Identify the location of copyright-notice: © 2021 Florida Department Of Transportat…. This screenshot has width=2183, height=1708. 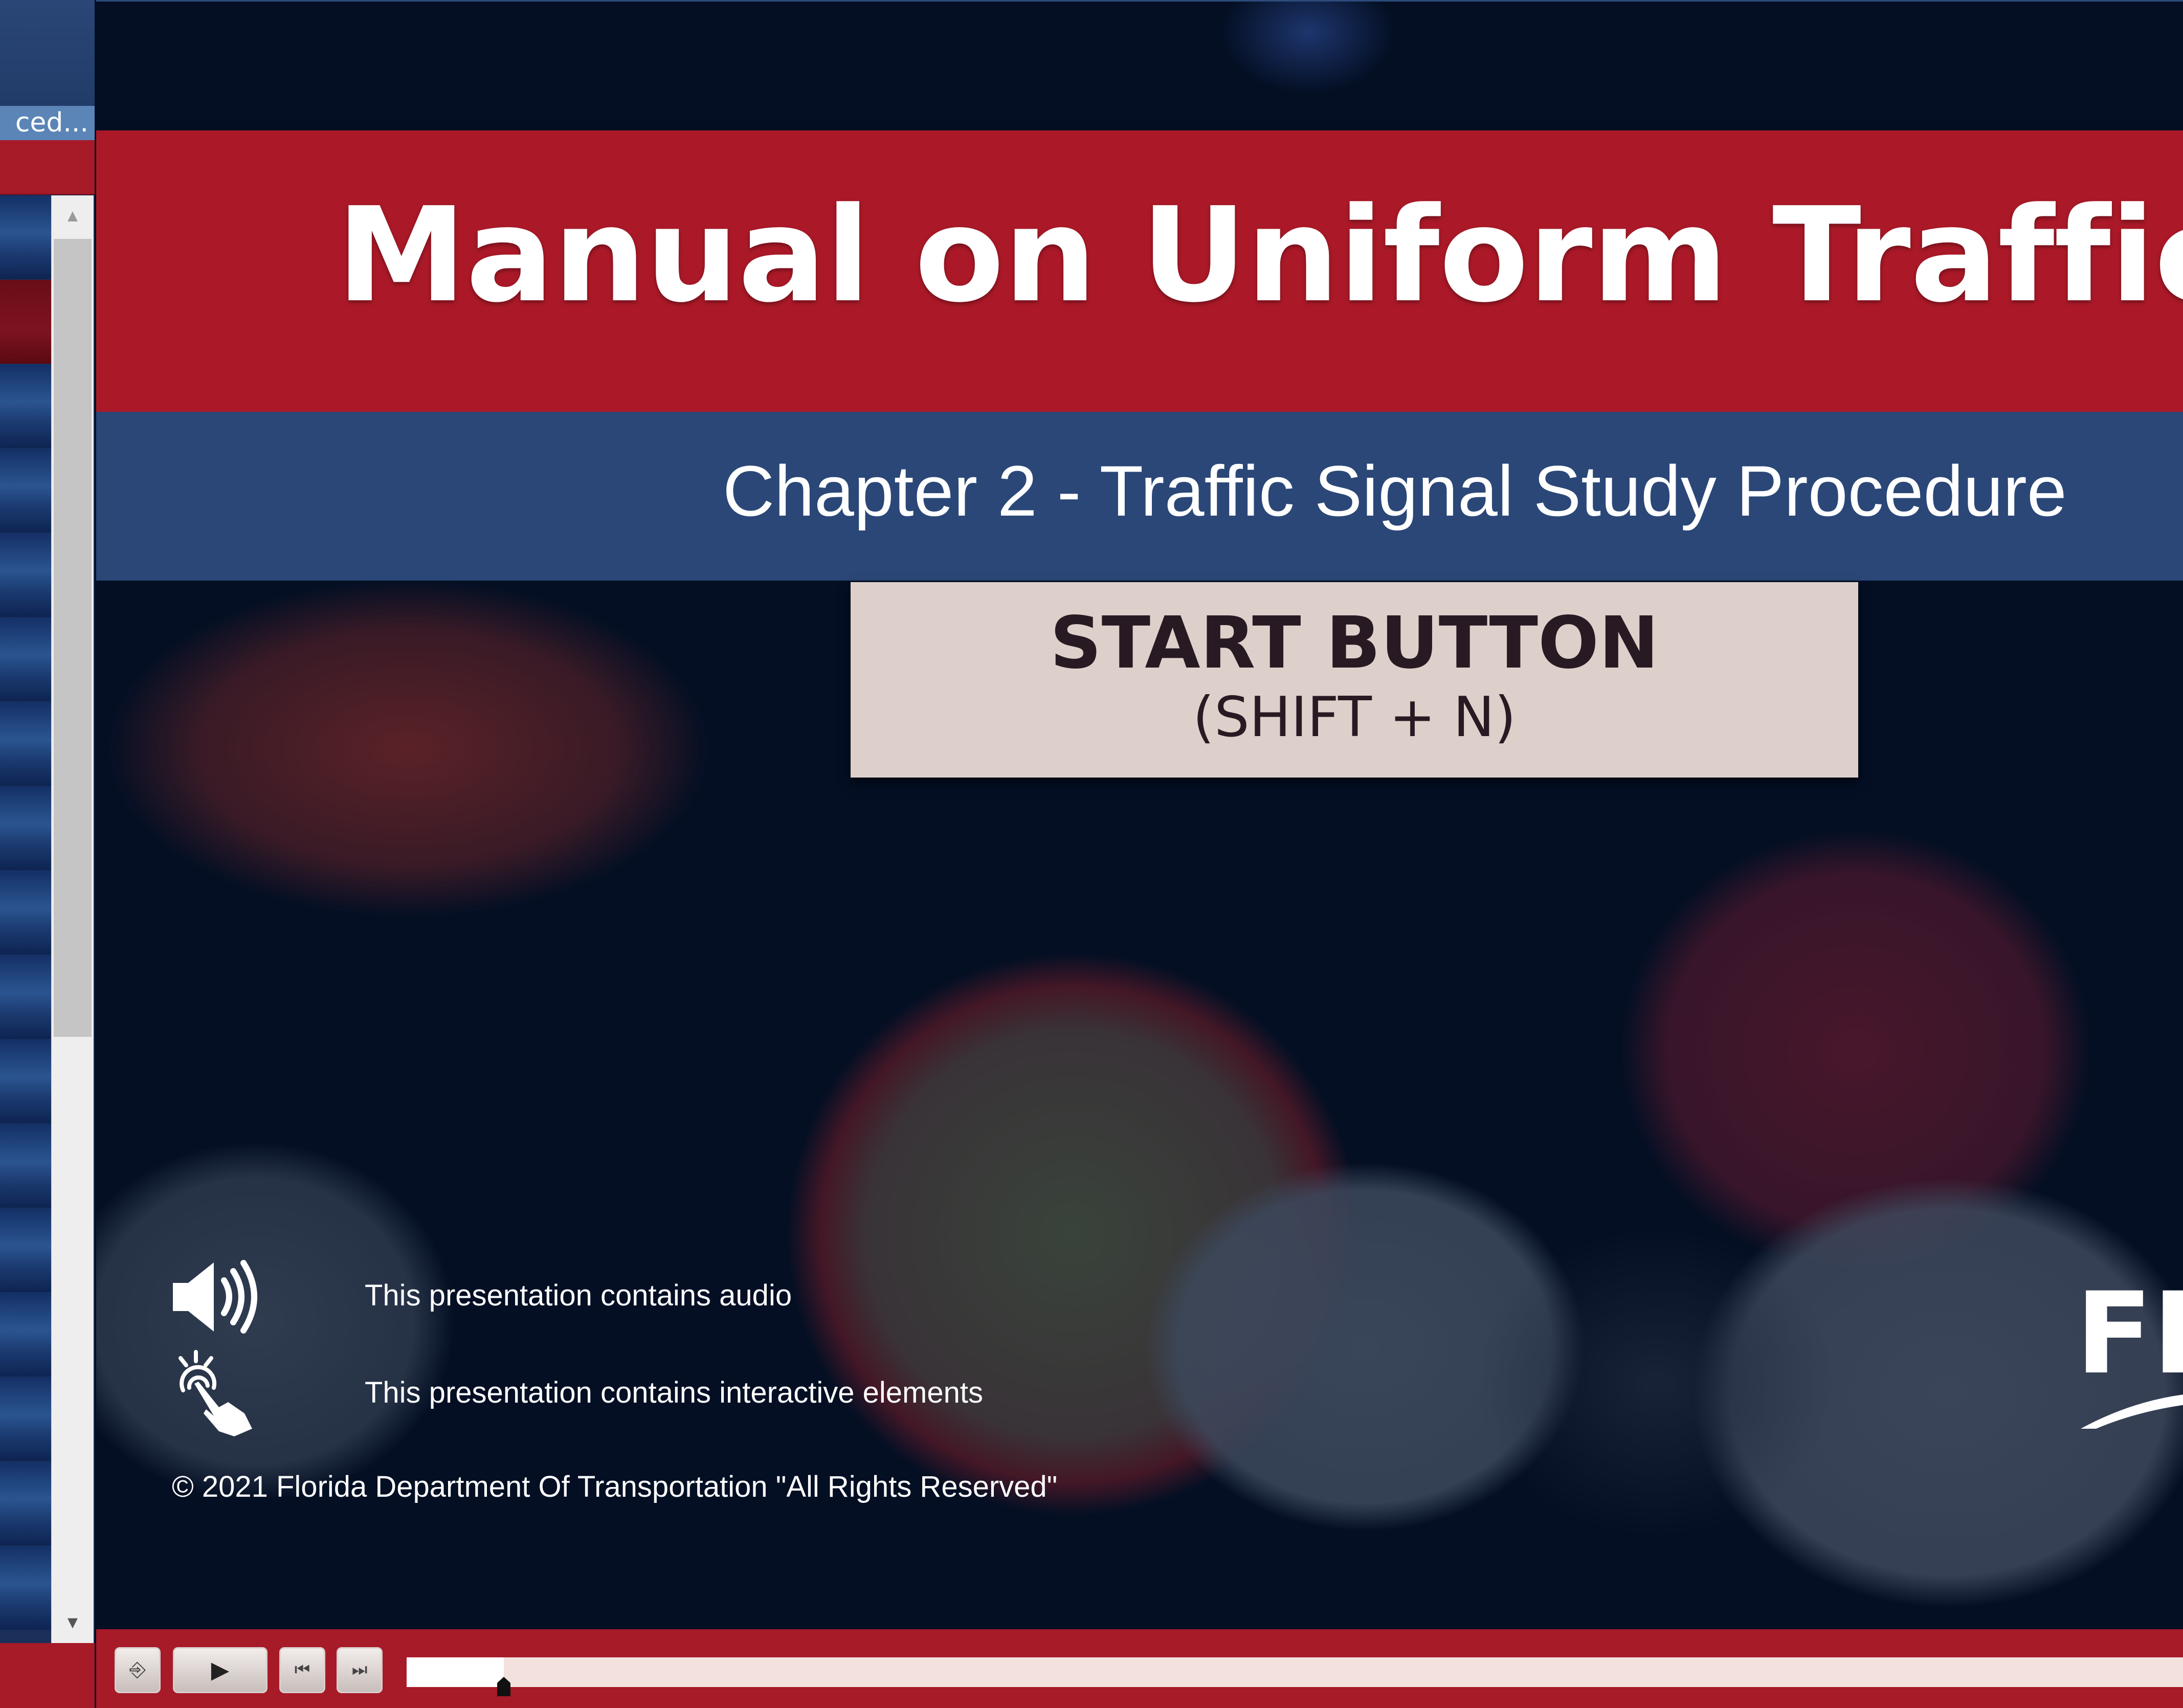
(615, 1486).